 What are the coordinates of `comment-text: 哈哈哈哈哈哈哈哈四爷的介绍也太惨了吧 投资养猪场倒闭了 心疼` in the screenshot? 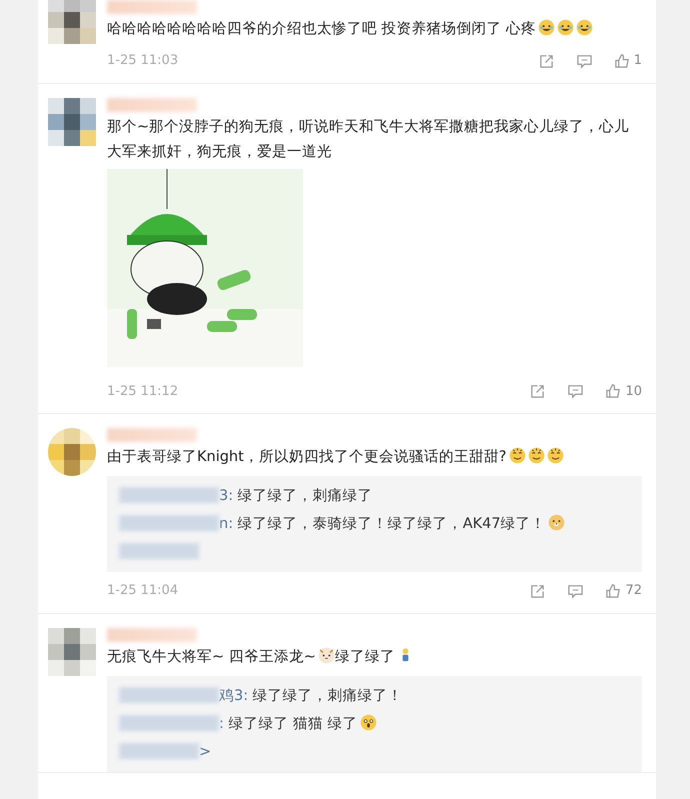 It's located at (321, 29).